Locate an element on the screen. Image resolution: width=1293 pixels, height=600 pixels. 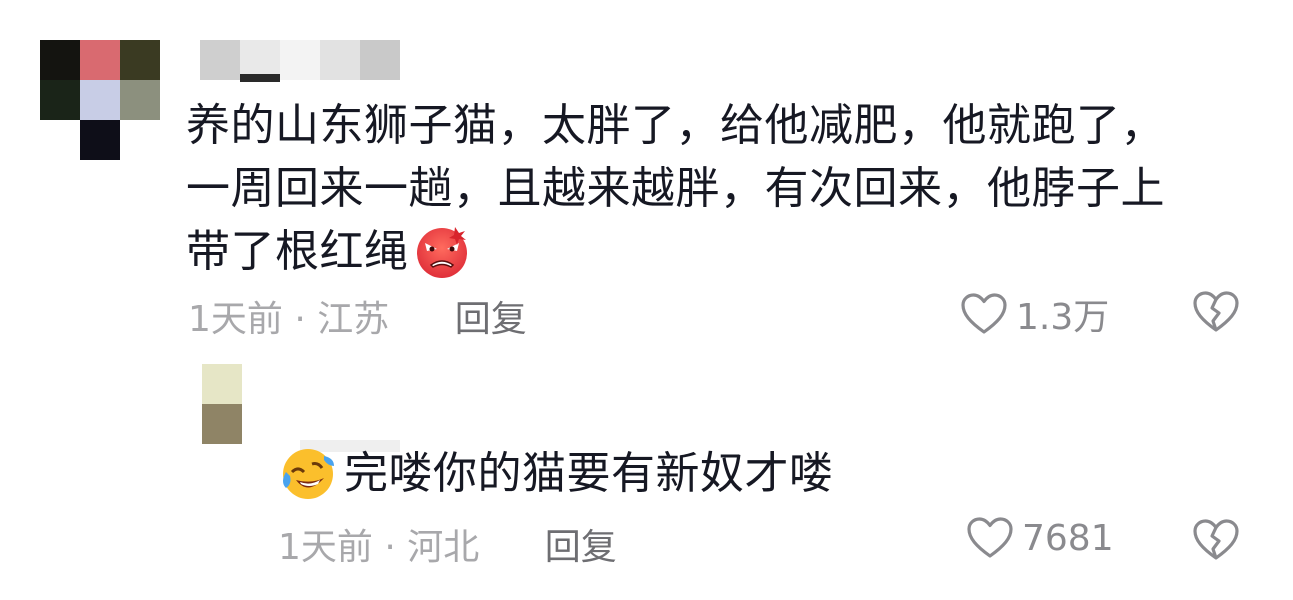
replier-avatar is located at coordinates (222, 404).